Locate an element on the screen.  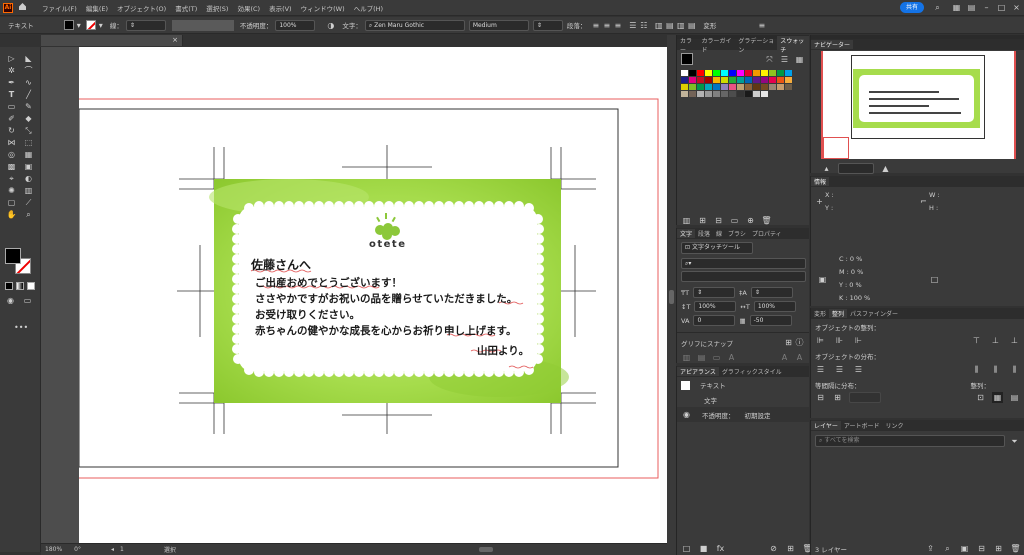
workspace-icon: ▤ is located at coordinates (971, 7).